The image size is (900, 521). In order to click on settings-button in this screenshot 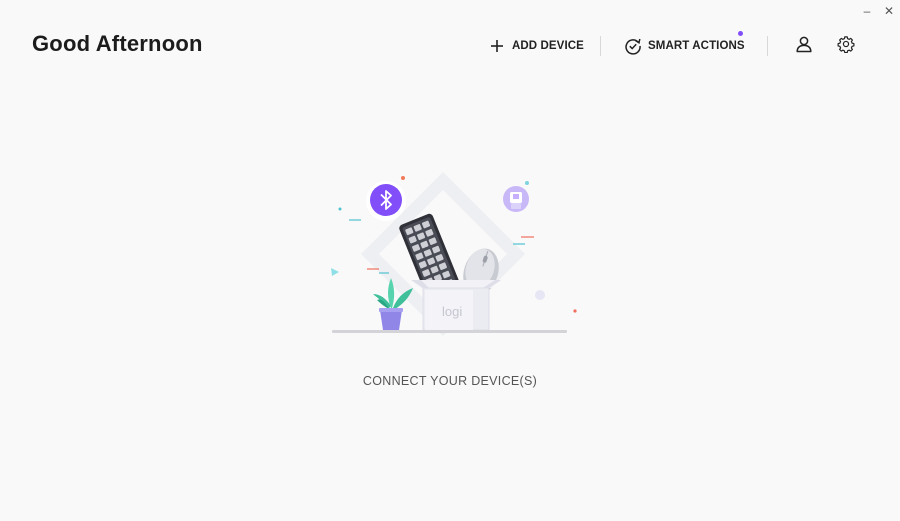, I will do `click(846, 46)`.